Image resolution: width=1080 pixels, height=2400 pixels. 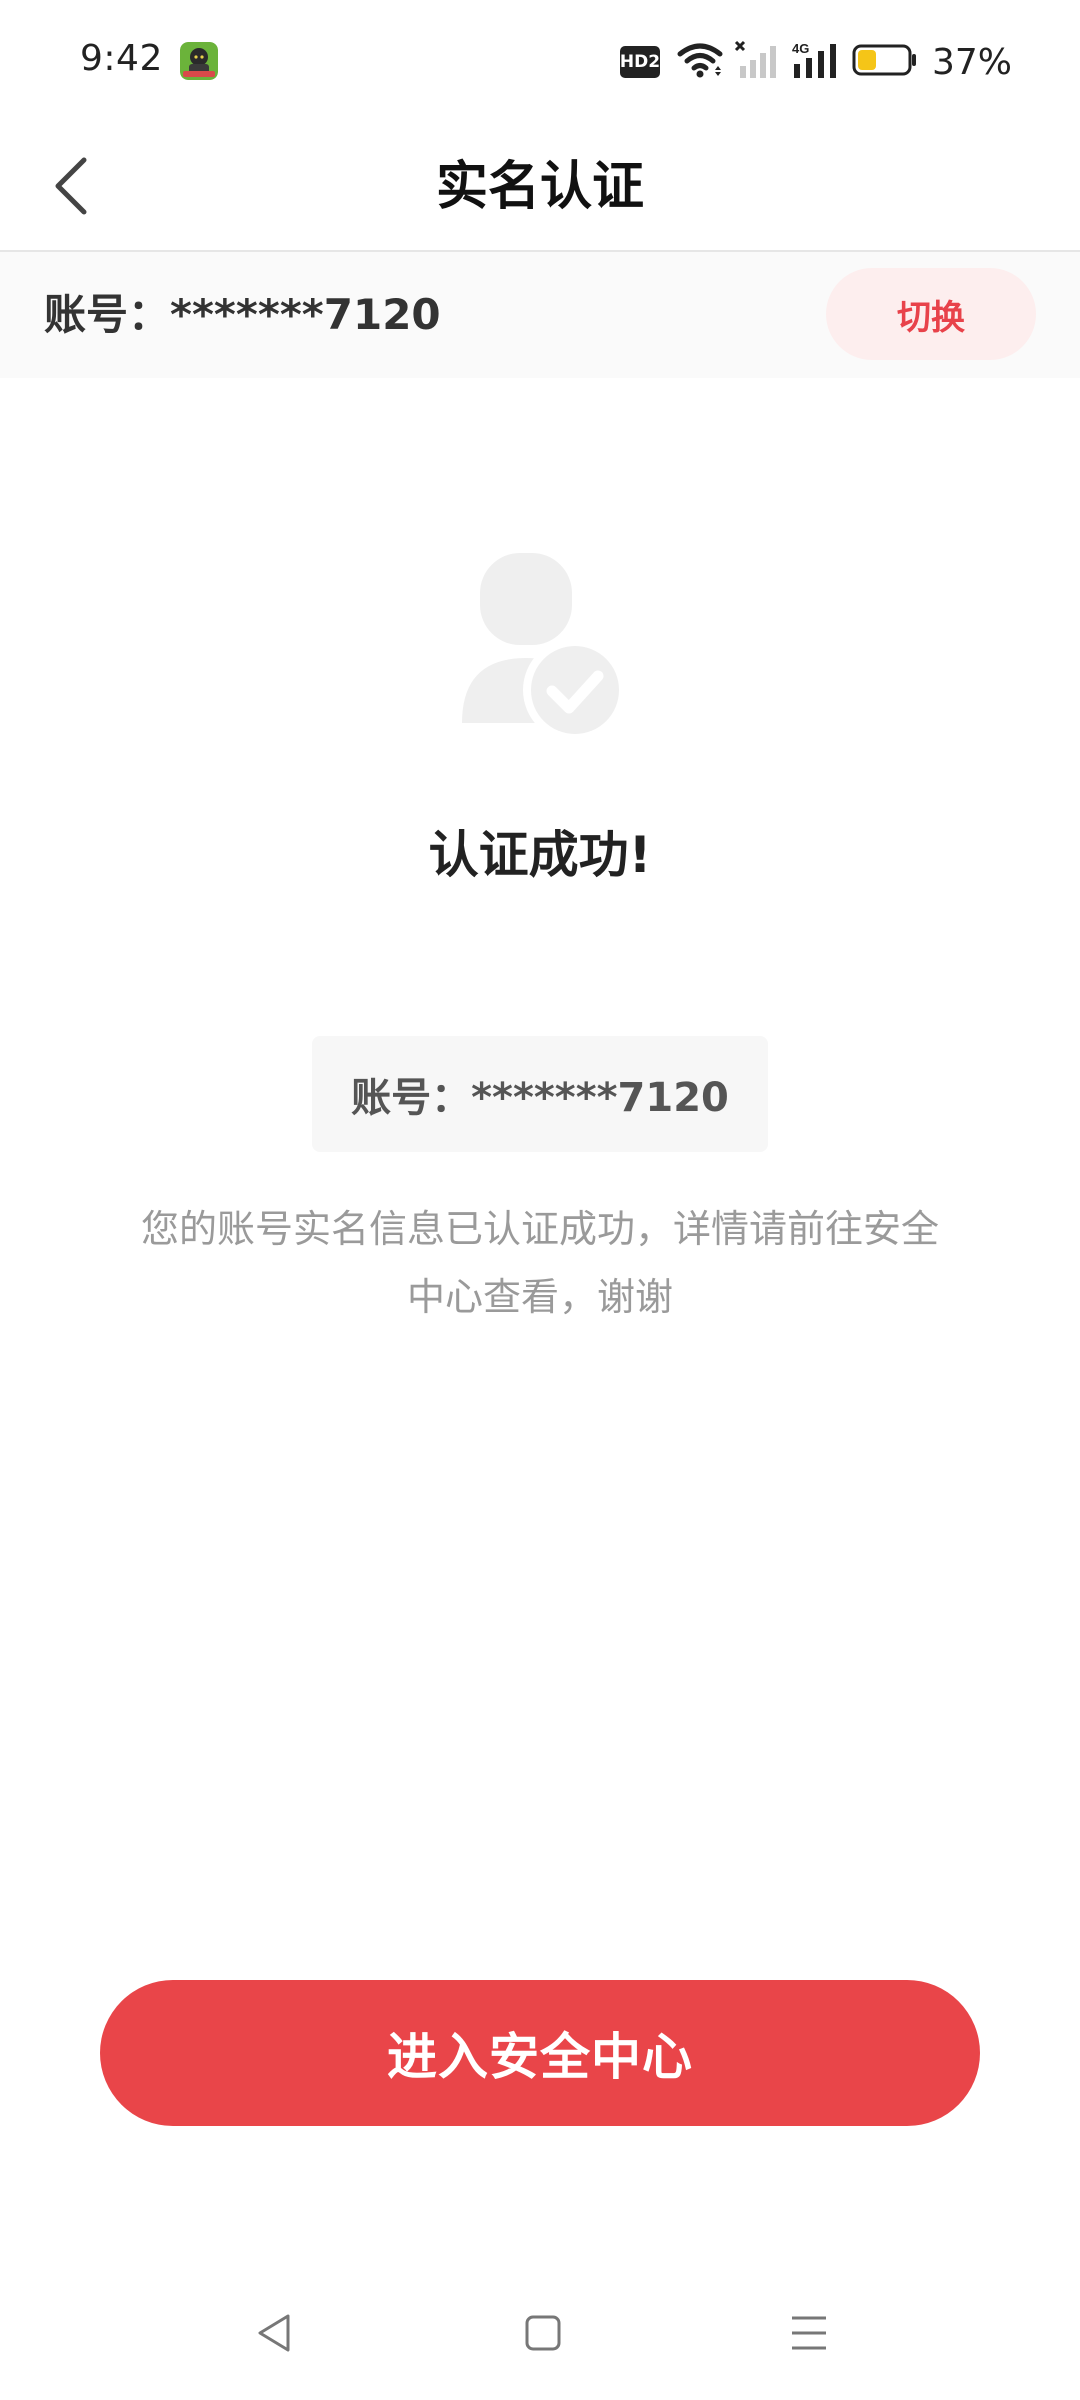 What do you see at coordinates (931, 314) in the screenshot?
I see `switch-account-button: 切换` at bounding box center [931, 314].